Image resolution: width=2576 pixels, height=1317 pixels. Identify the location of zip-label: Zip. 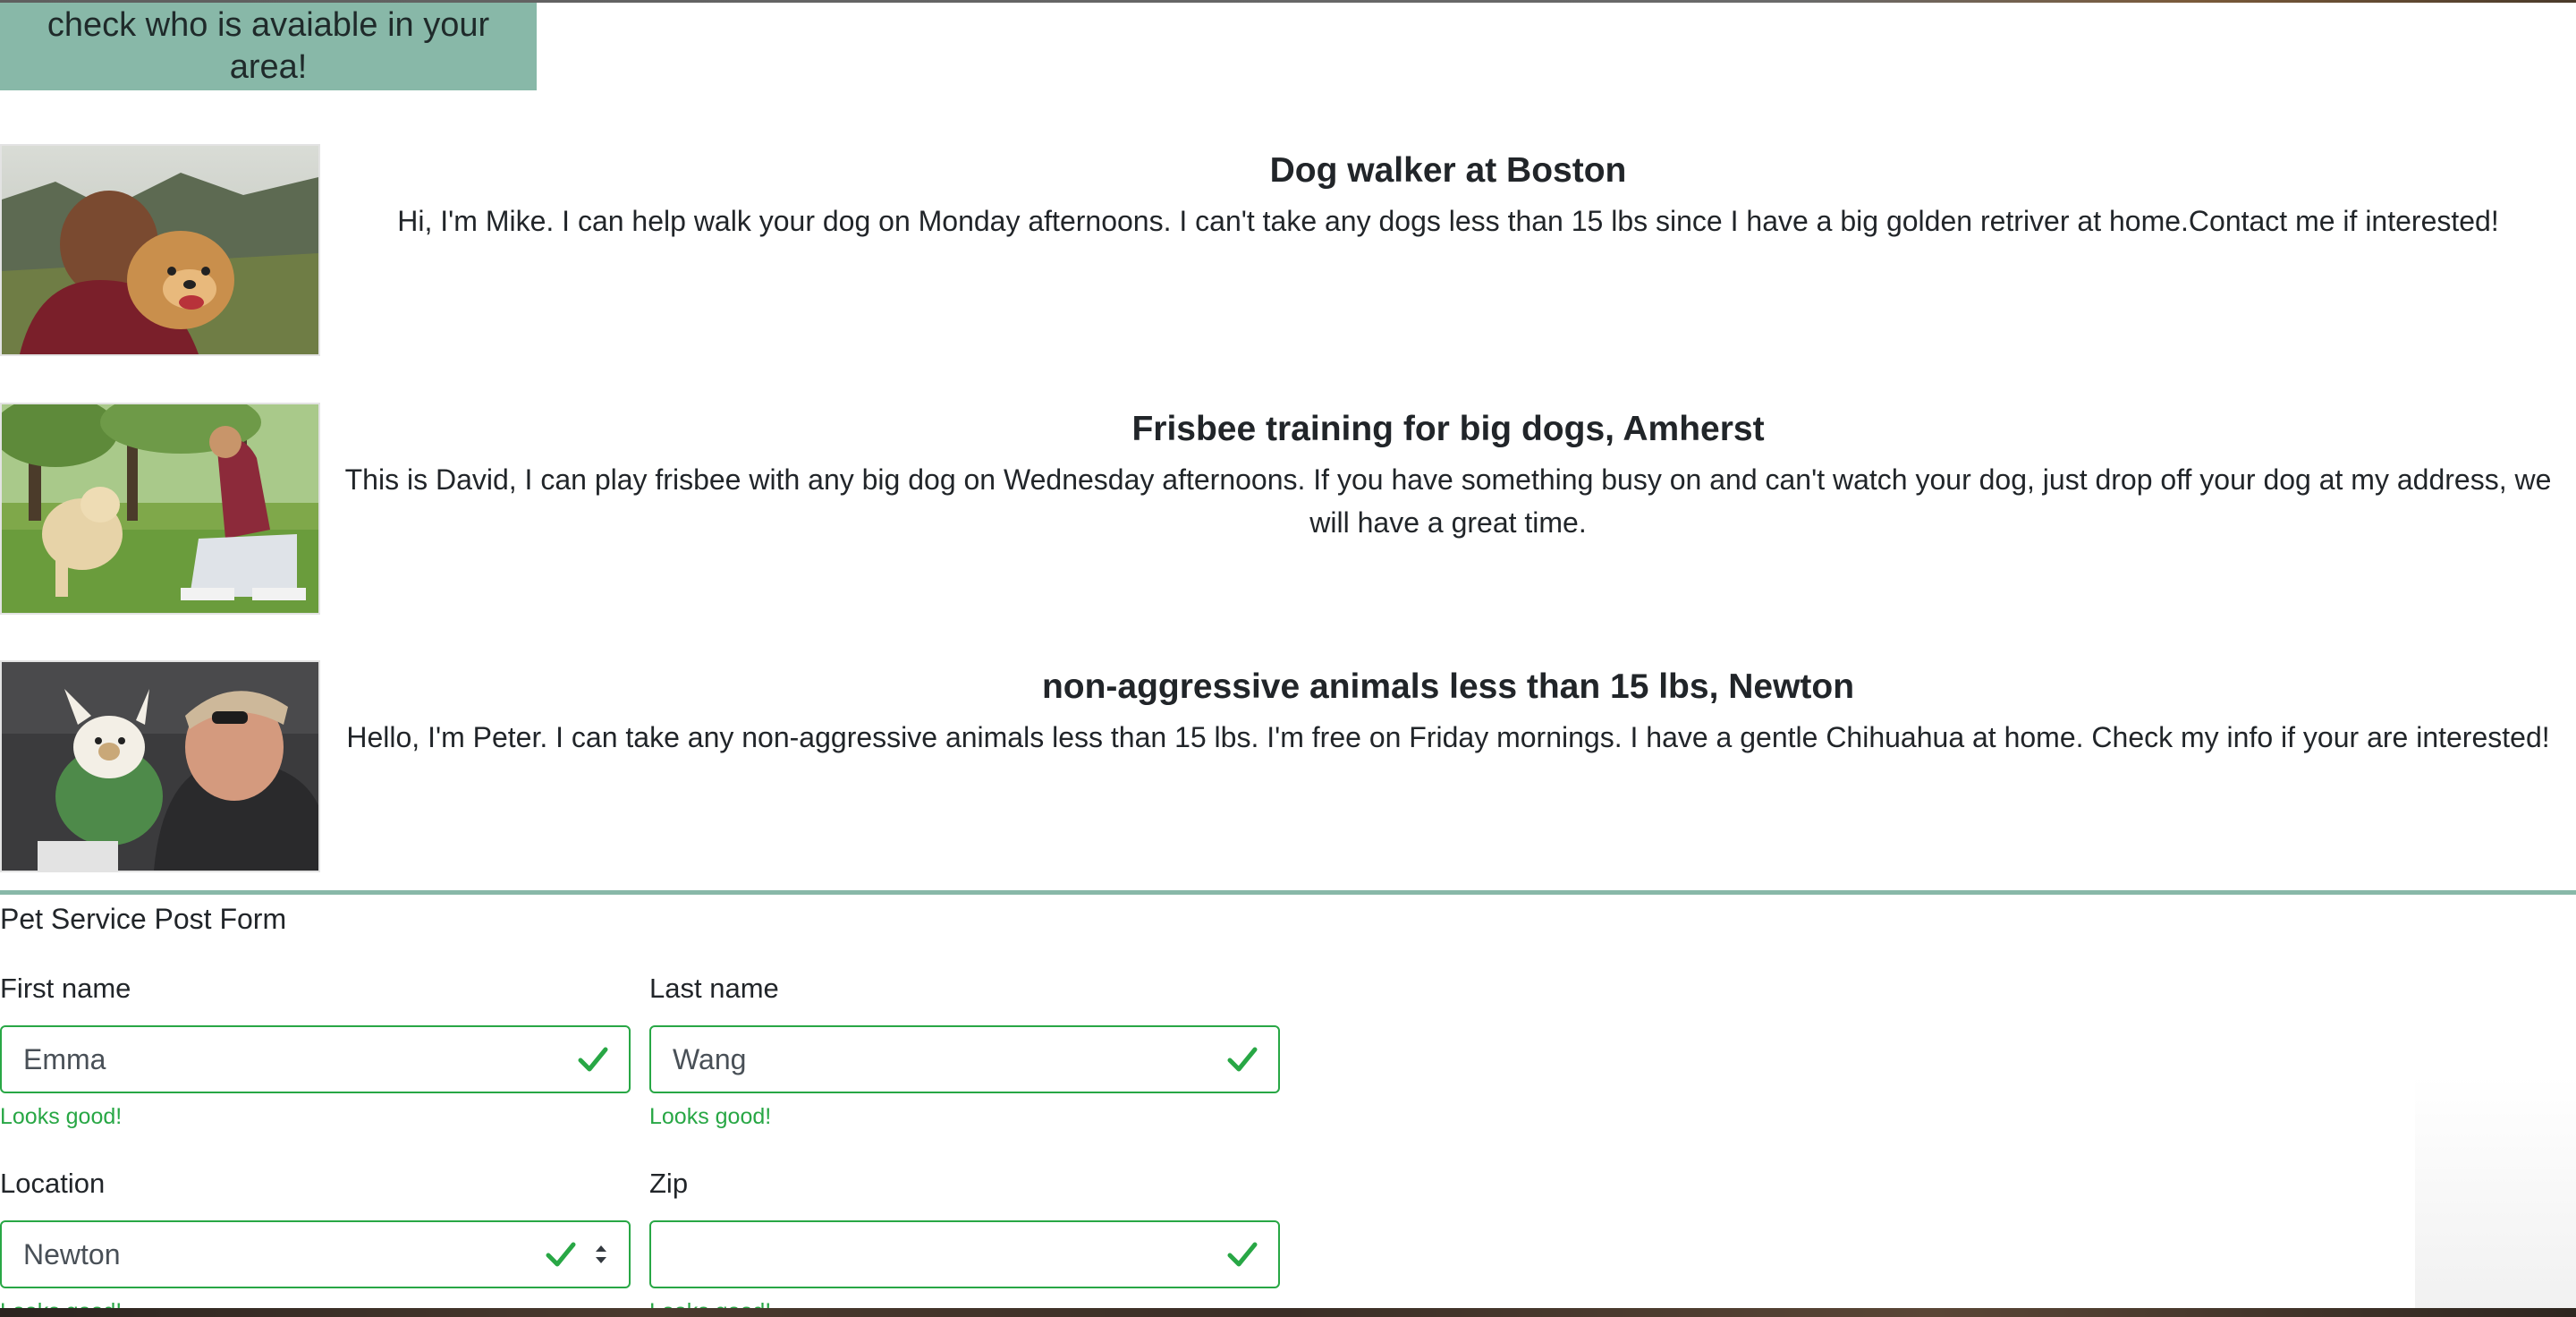
(669, 1184).